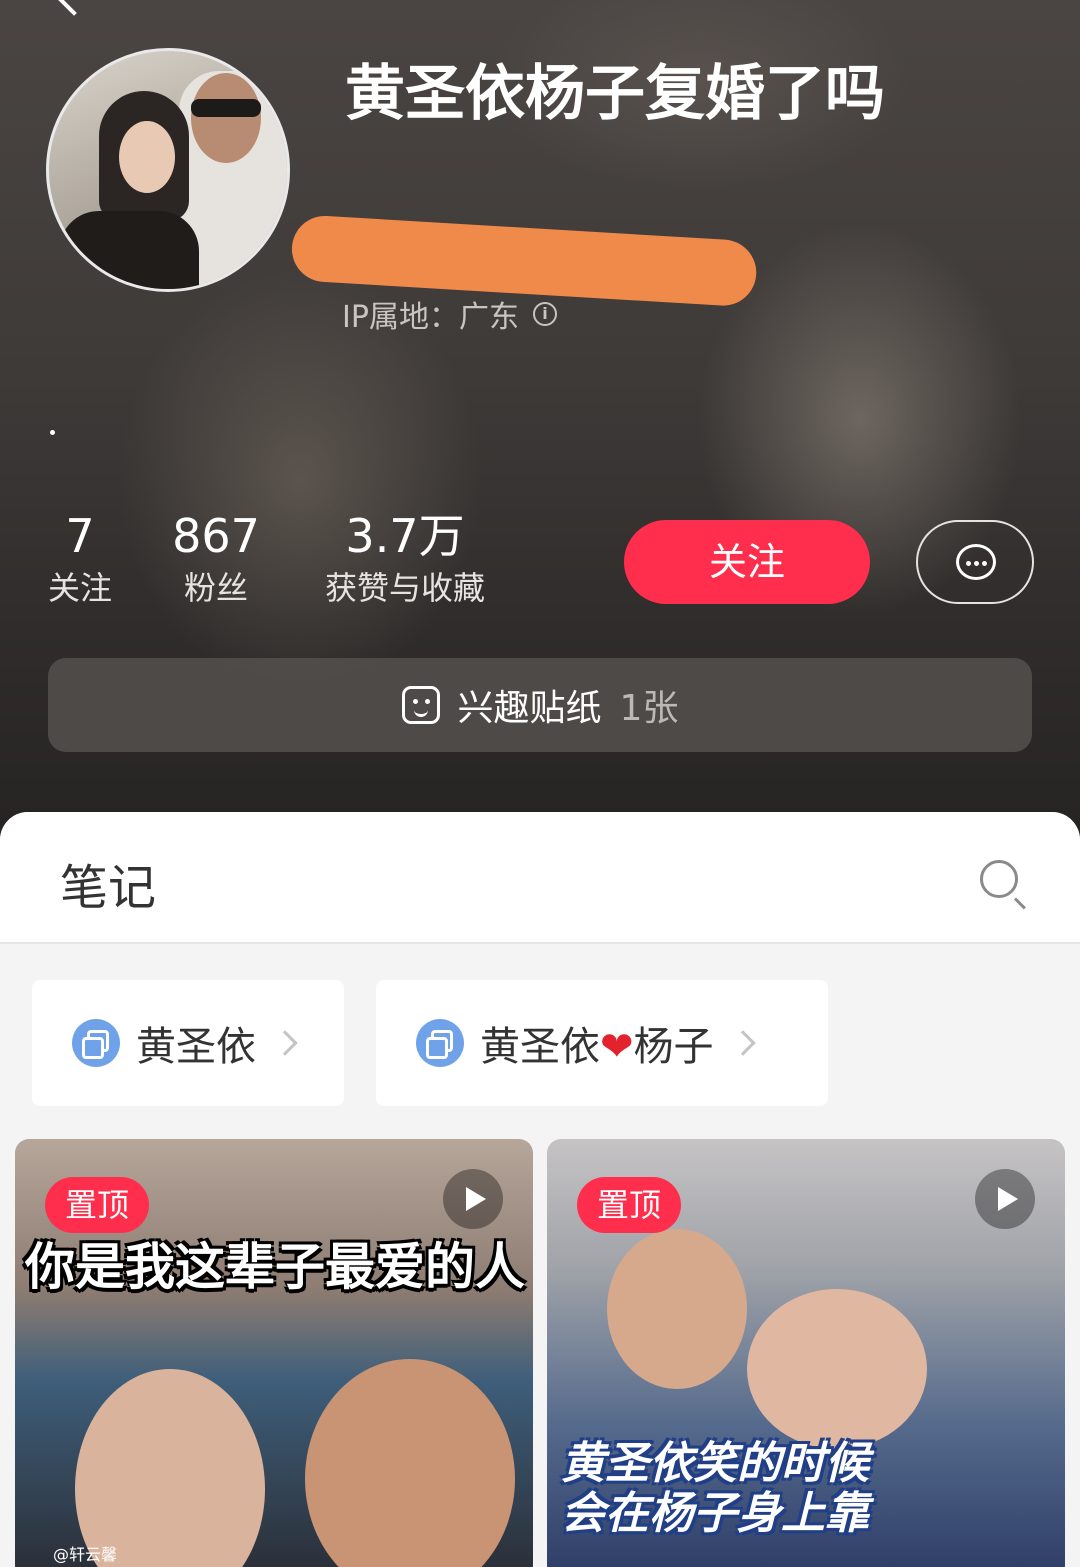  I want to click on ip-location: IP属地：广东 i, so click(449, 314).